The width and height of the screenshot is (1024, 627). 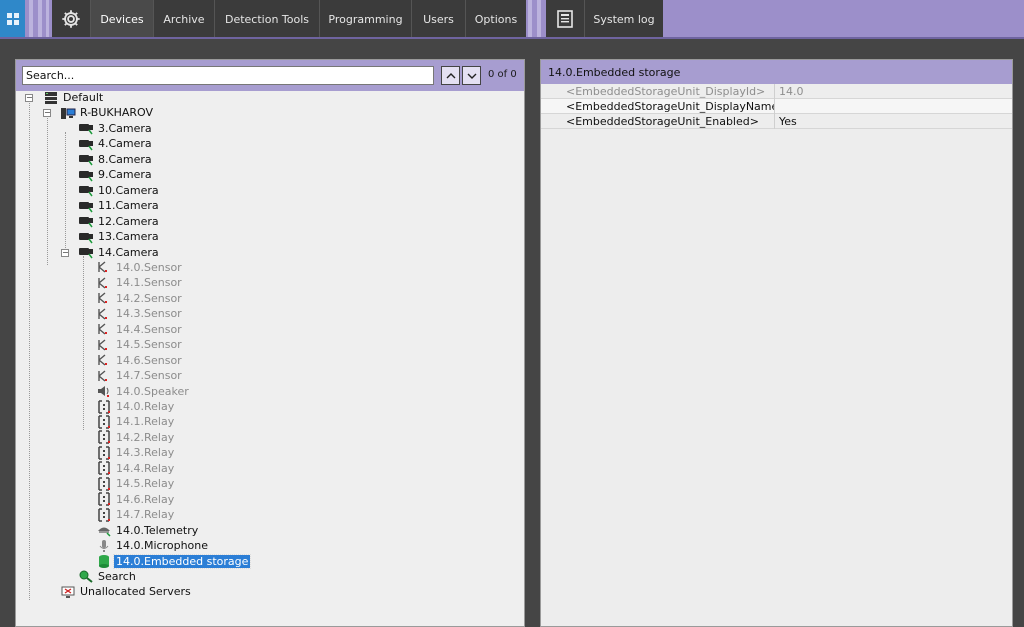 What do you see at coordinates (788, 121) in the screenshot?
I see `property-value: Yes` at bounding box center [788, 121].